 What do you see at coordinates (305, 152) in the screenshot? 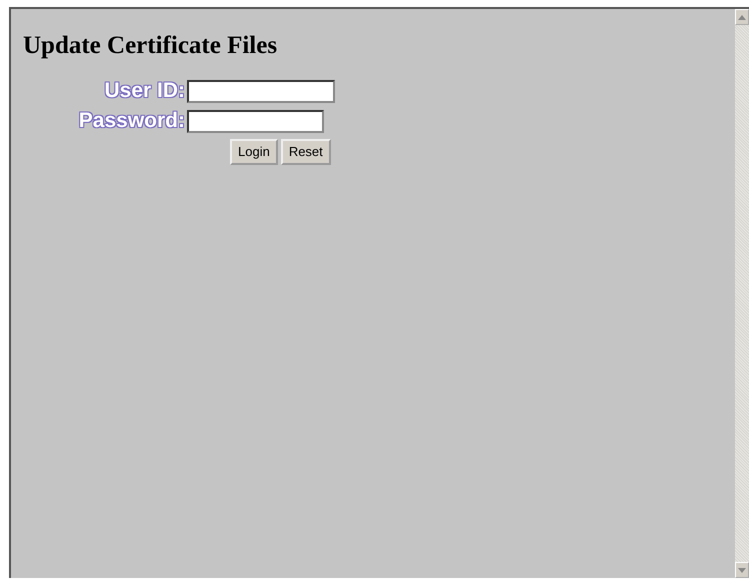
I see `reset-button: Reset` at bounding box center [305, 152].